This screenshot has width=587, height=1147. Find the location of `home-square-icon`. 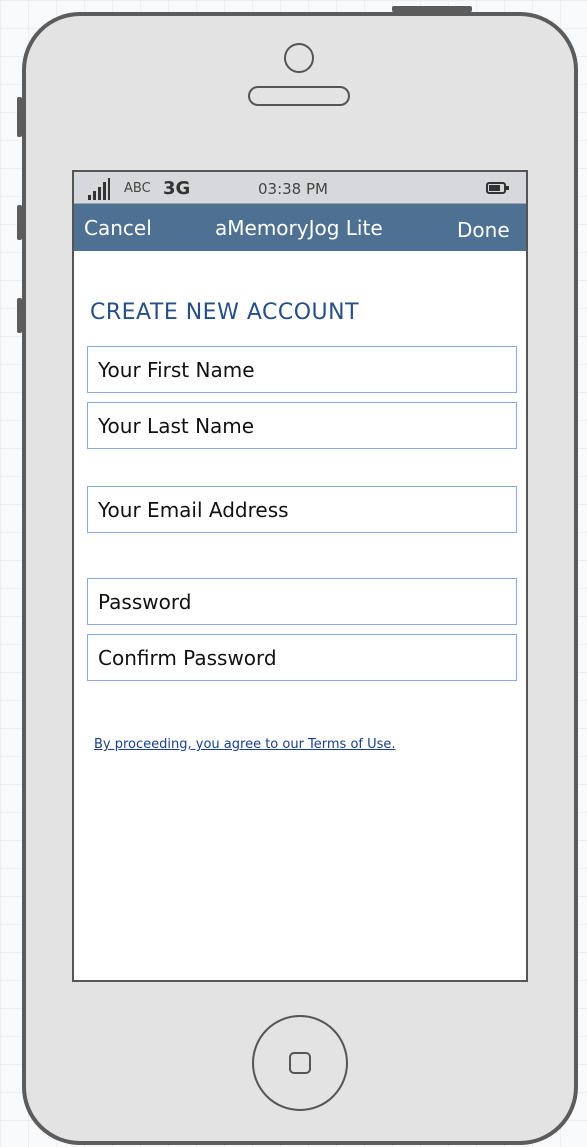

home-square-icon is located at coordinates (300, 1063).